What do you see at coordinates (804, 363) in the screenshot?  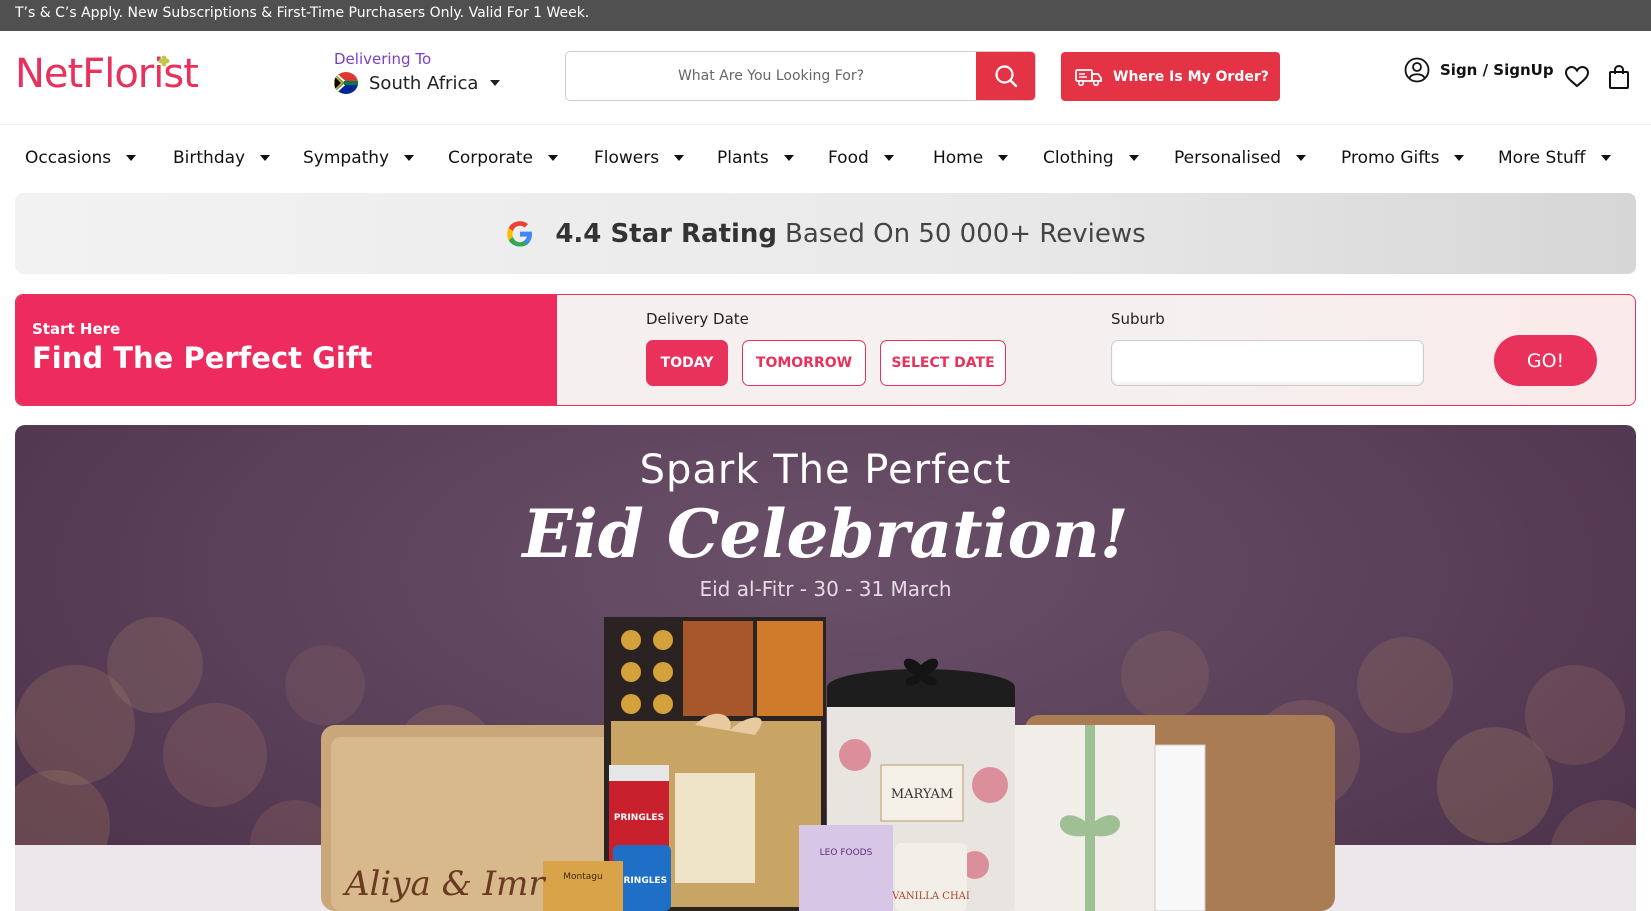 I see `date-tomorrow-button: TOMORROW` at bounding box center [804, 363].